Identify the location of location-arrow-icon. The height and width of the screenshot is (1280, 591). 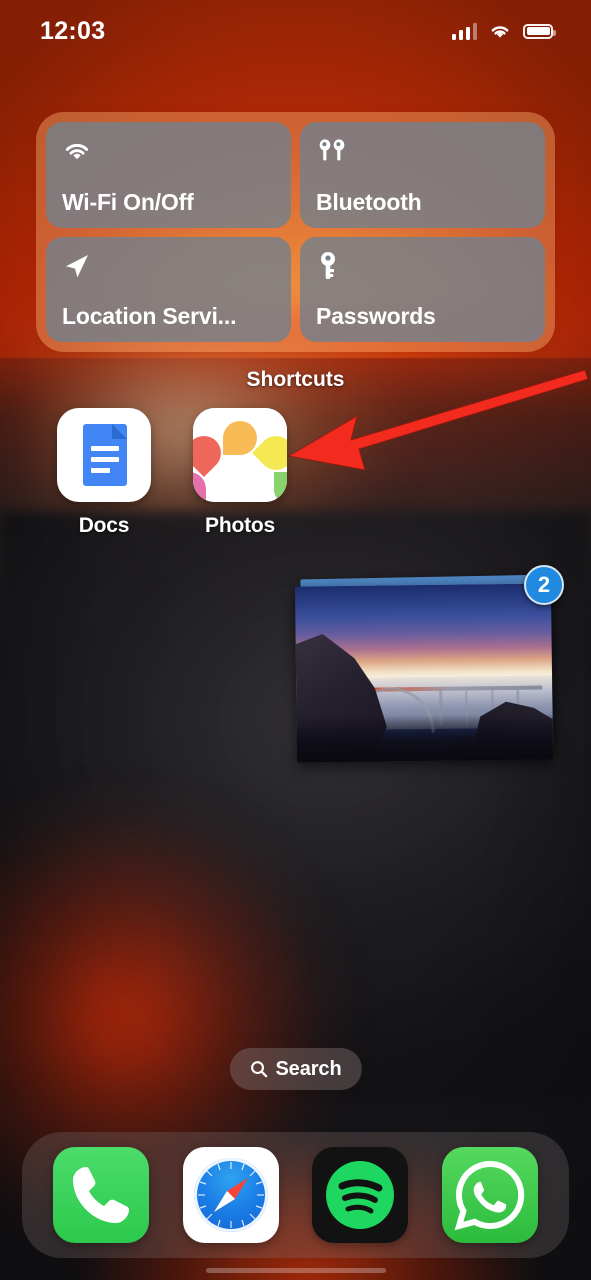
(168, 266).